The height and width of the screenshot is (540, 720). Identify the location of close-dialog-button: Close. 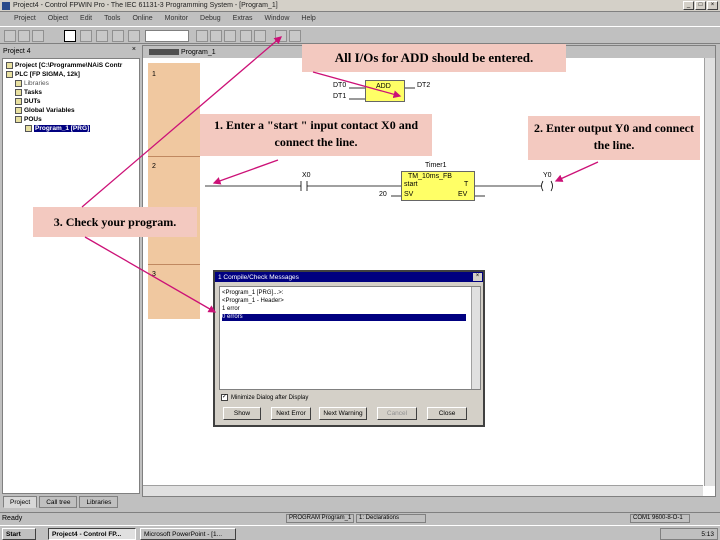
(447, 413).